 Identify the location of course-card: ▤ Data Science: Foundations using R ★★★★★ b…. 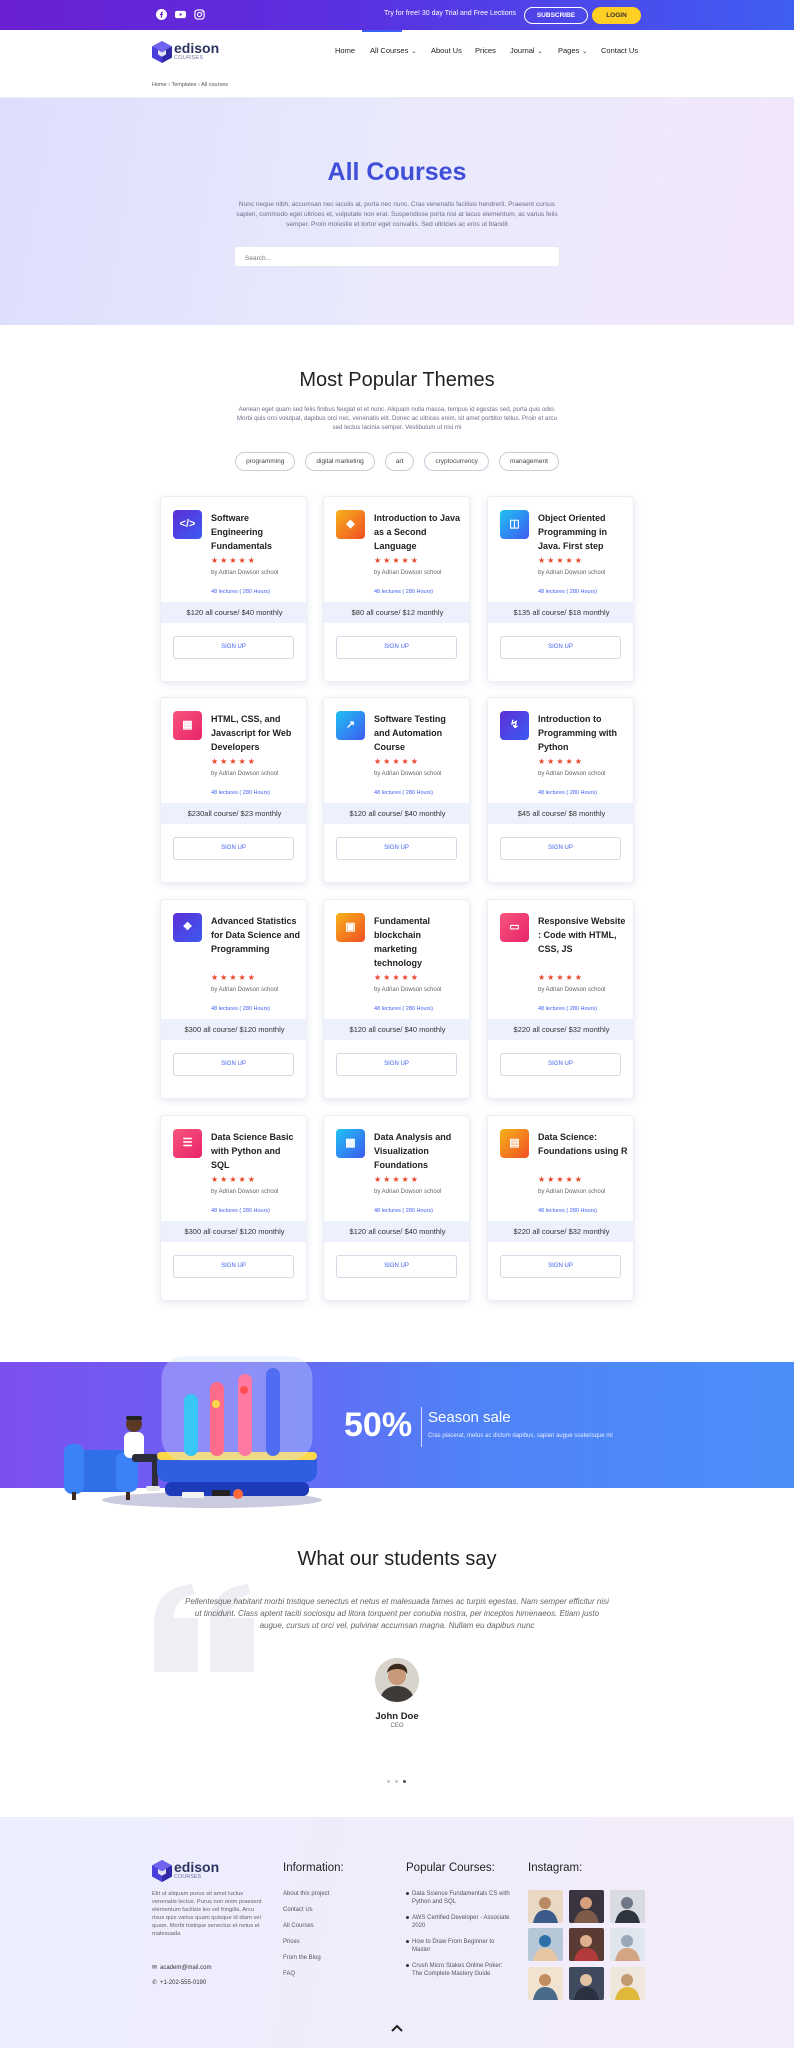
(560, 1208).